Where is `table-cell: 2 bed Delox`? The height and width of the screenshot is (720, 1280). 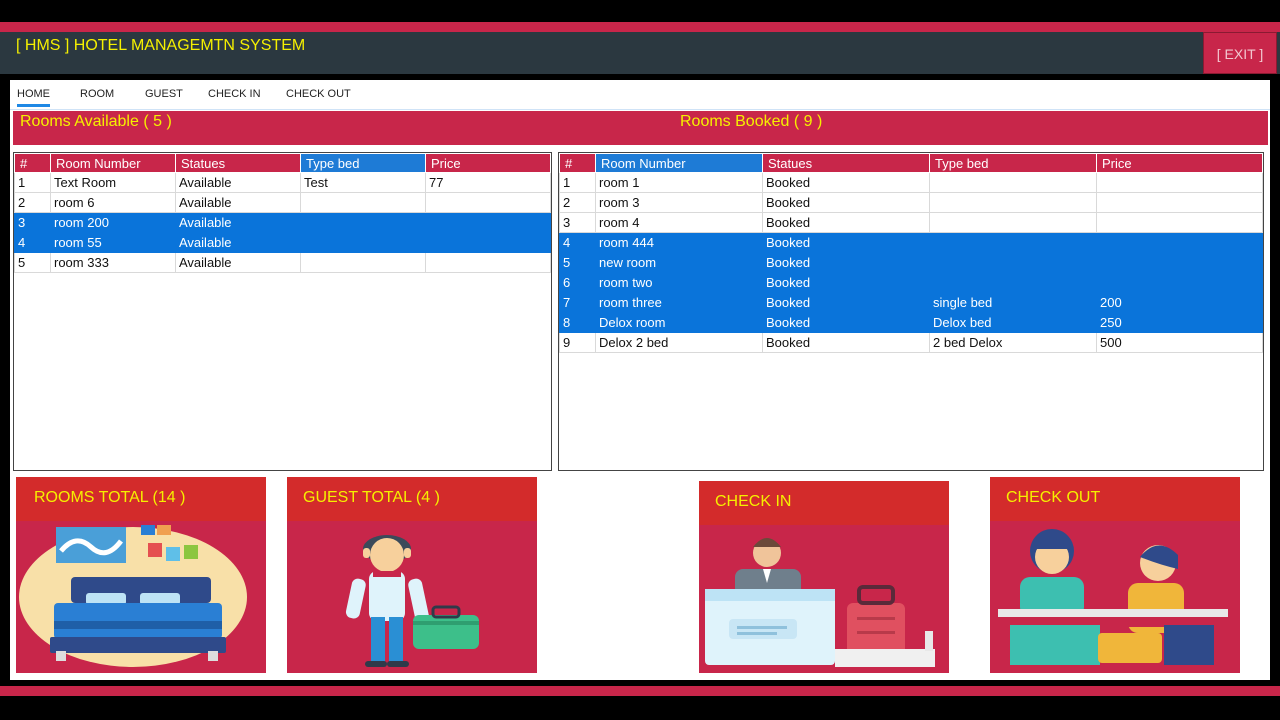
table-cell: 2 bed Delox is located at coordinates (1013, 342).